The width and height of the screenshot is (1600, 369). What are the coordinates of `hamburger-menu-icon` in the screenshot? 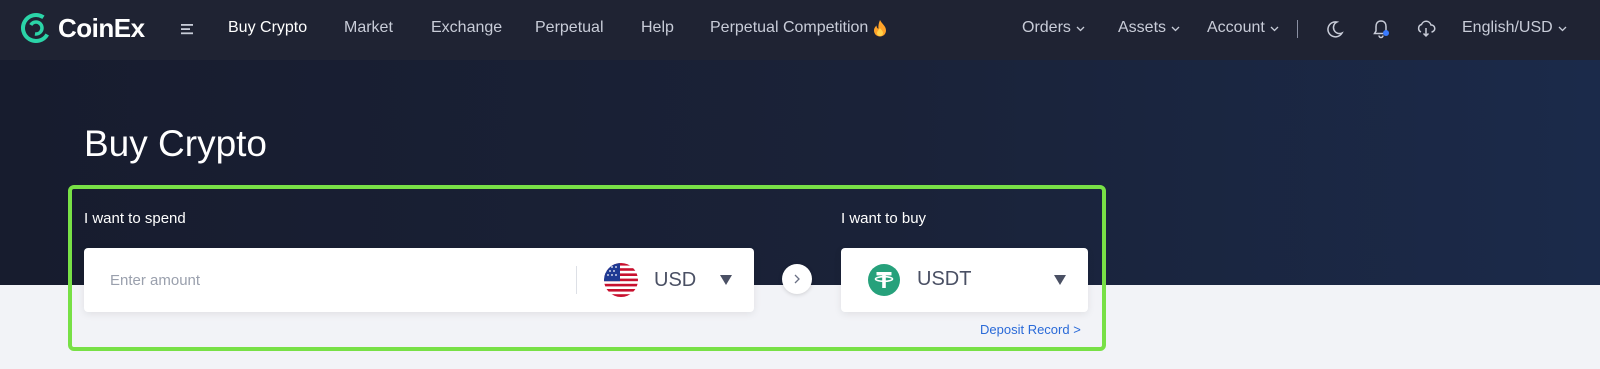 It's located at (188, 29).